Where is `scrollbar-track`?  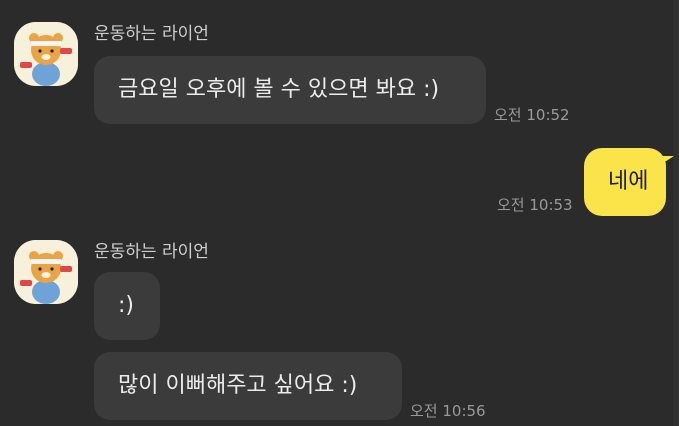
scrollbar-track is located at coordinates (676, 213).